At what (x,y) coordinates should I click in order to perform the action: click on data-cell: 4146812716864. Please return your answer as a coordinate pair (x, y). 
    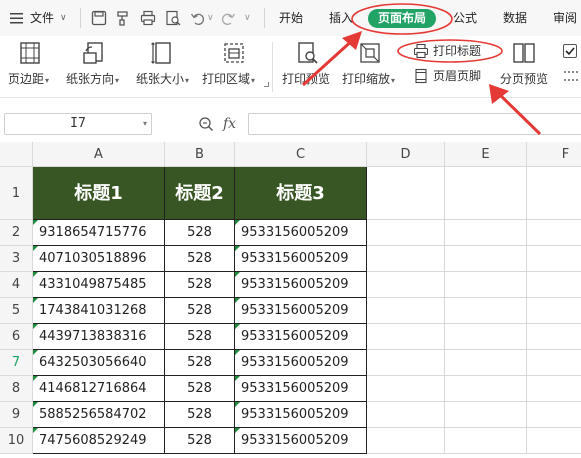
    Looking at the image, I should click on (99, 389).